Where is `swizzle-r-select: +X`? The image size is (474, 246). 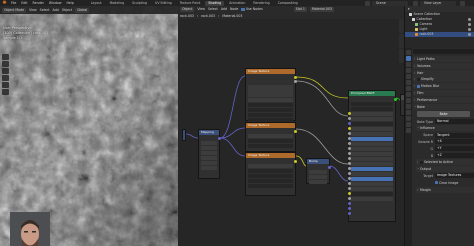 swizzle-r-select: +X is located at coordinates (454, 142).